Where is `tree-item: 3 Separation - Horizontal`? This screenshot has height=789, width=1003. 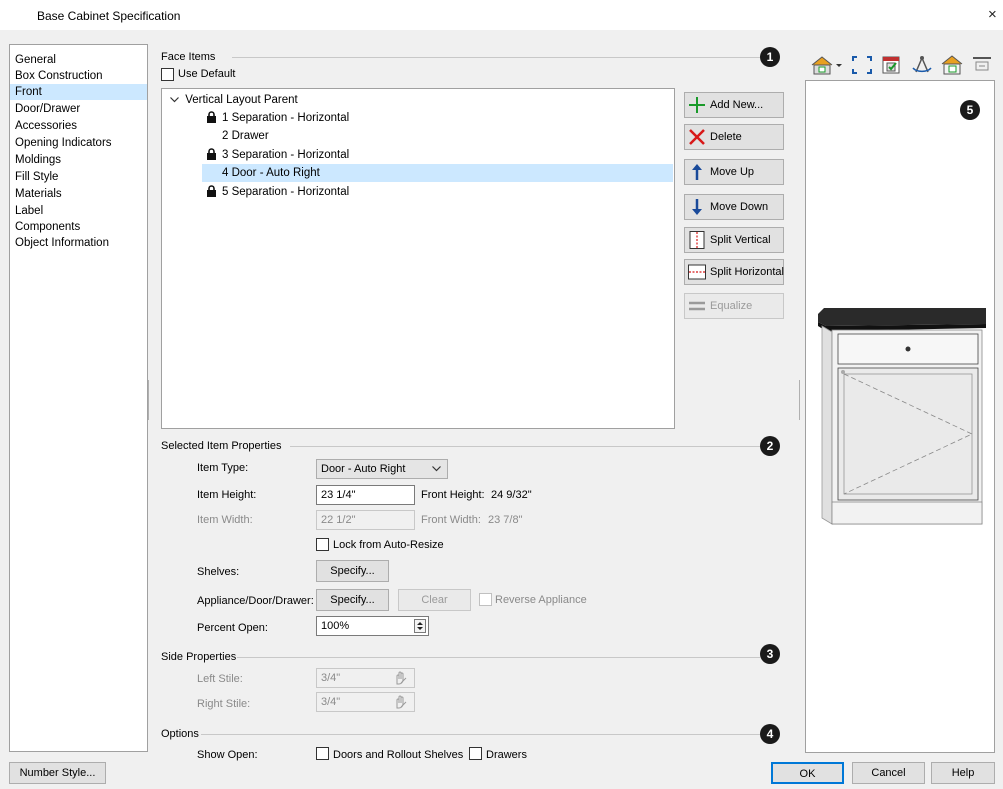 tree-item: 3 Separation - Horizontal is located at coordinates (277, 155).